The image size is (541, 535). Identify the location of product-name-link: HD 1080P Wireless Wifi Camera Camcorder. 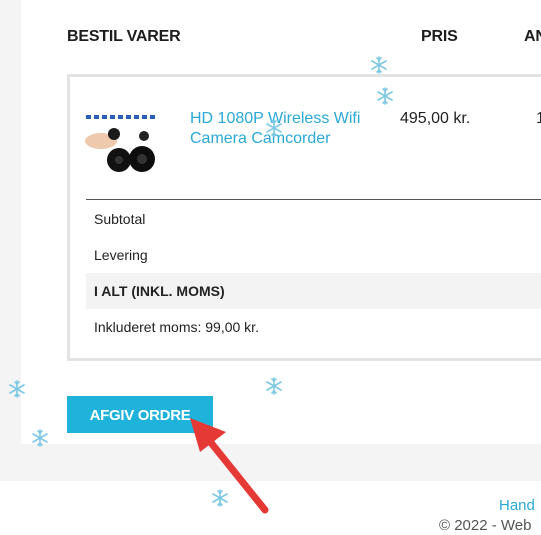
(285, 129).